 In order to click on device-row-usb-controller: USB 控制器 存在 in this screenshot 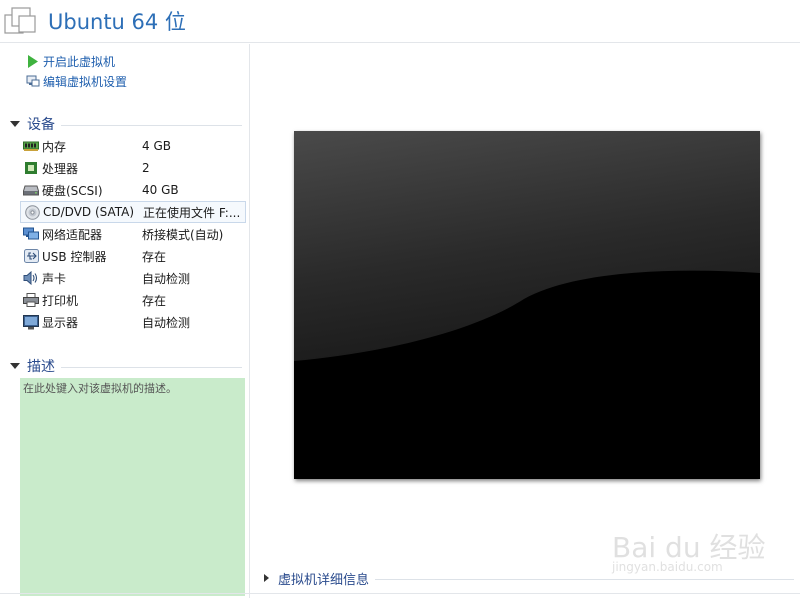, I will do `click(133, 256)`.